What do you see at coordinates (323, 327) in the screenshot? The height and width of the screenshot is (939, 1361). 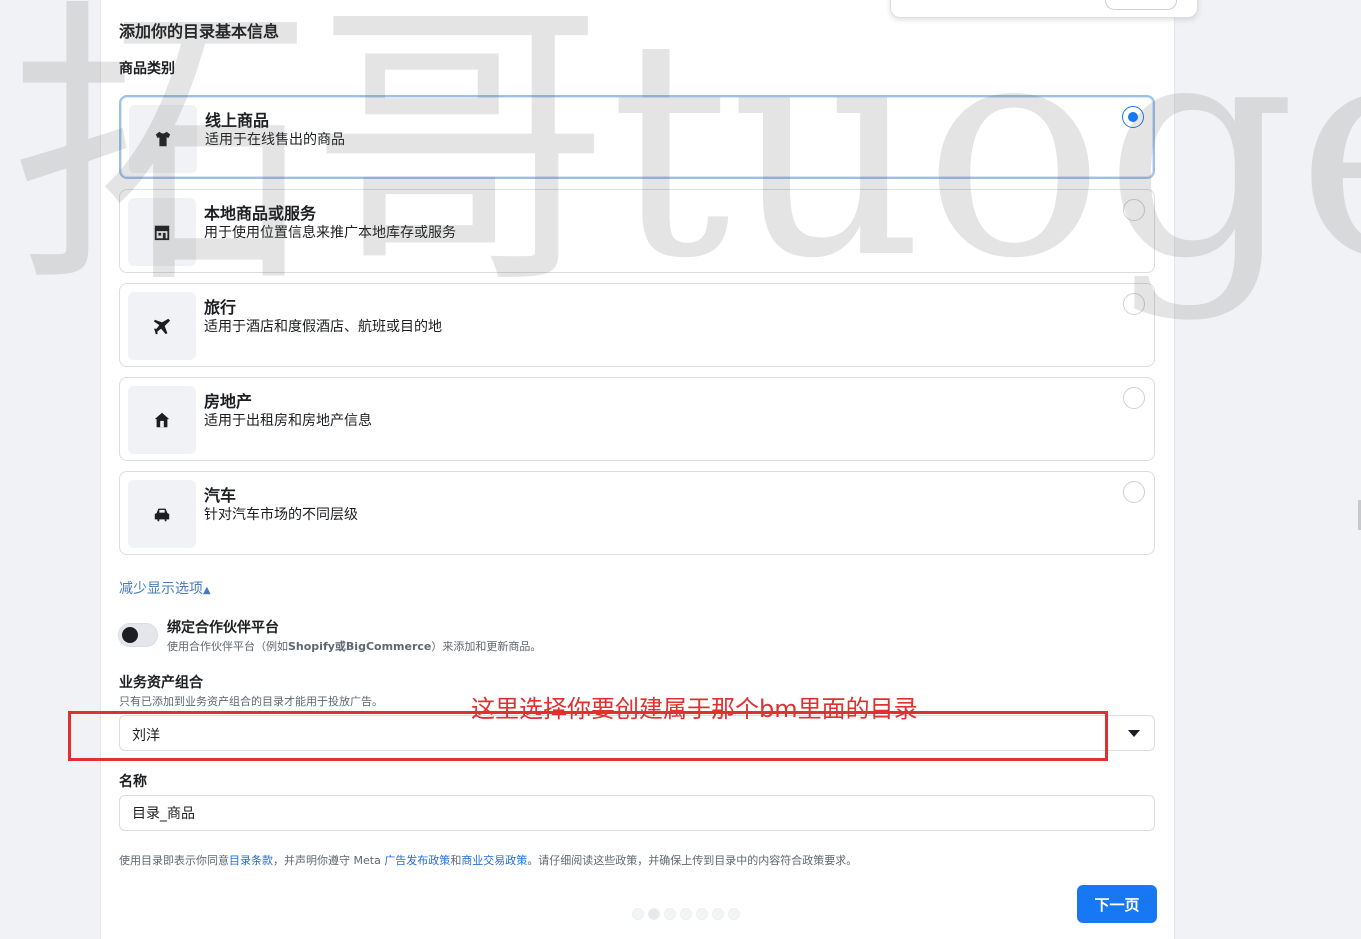 I see `option-desc: 适用于酒店和度假酒店、航班或目的地` at bounding box center [323, 327].